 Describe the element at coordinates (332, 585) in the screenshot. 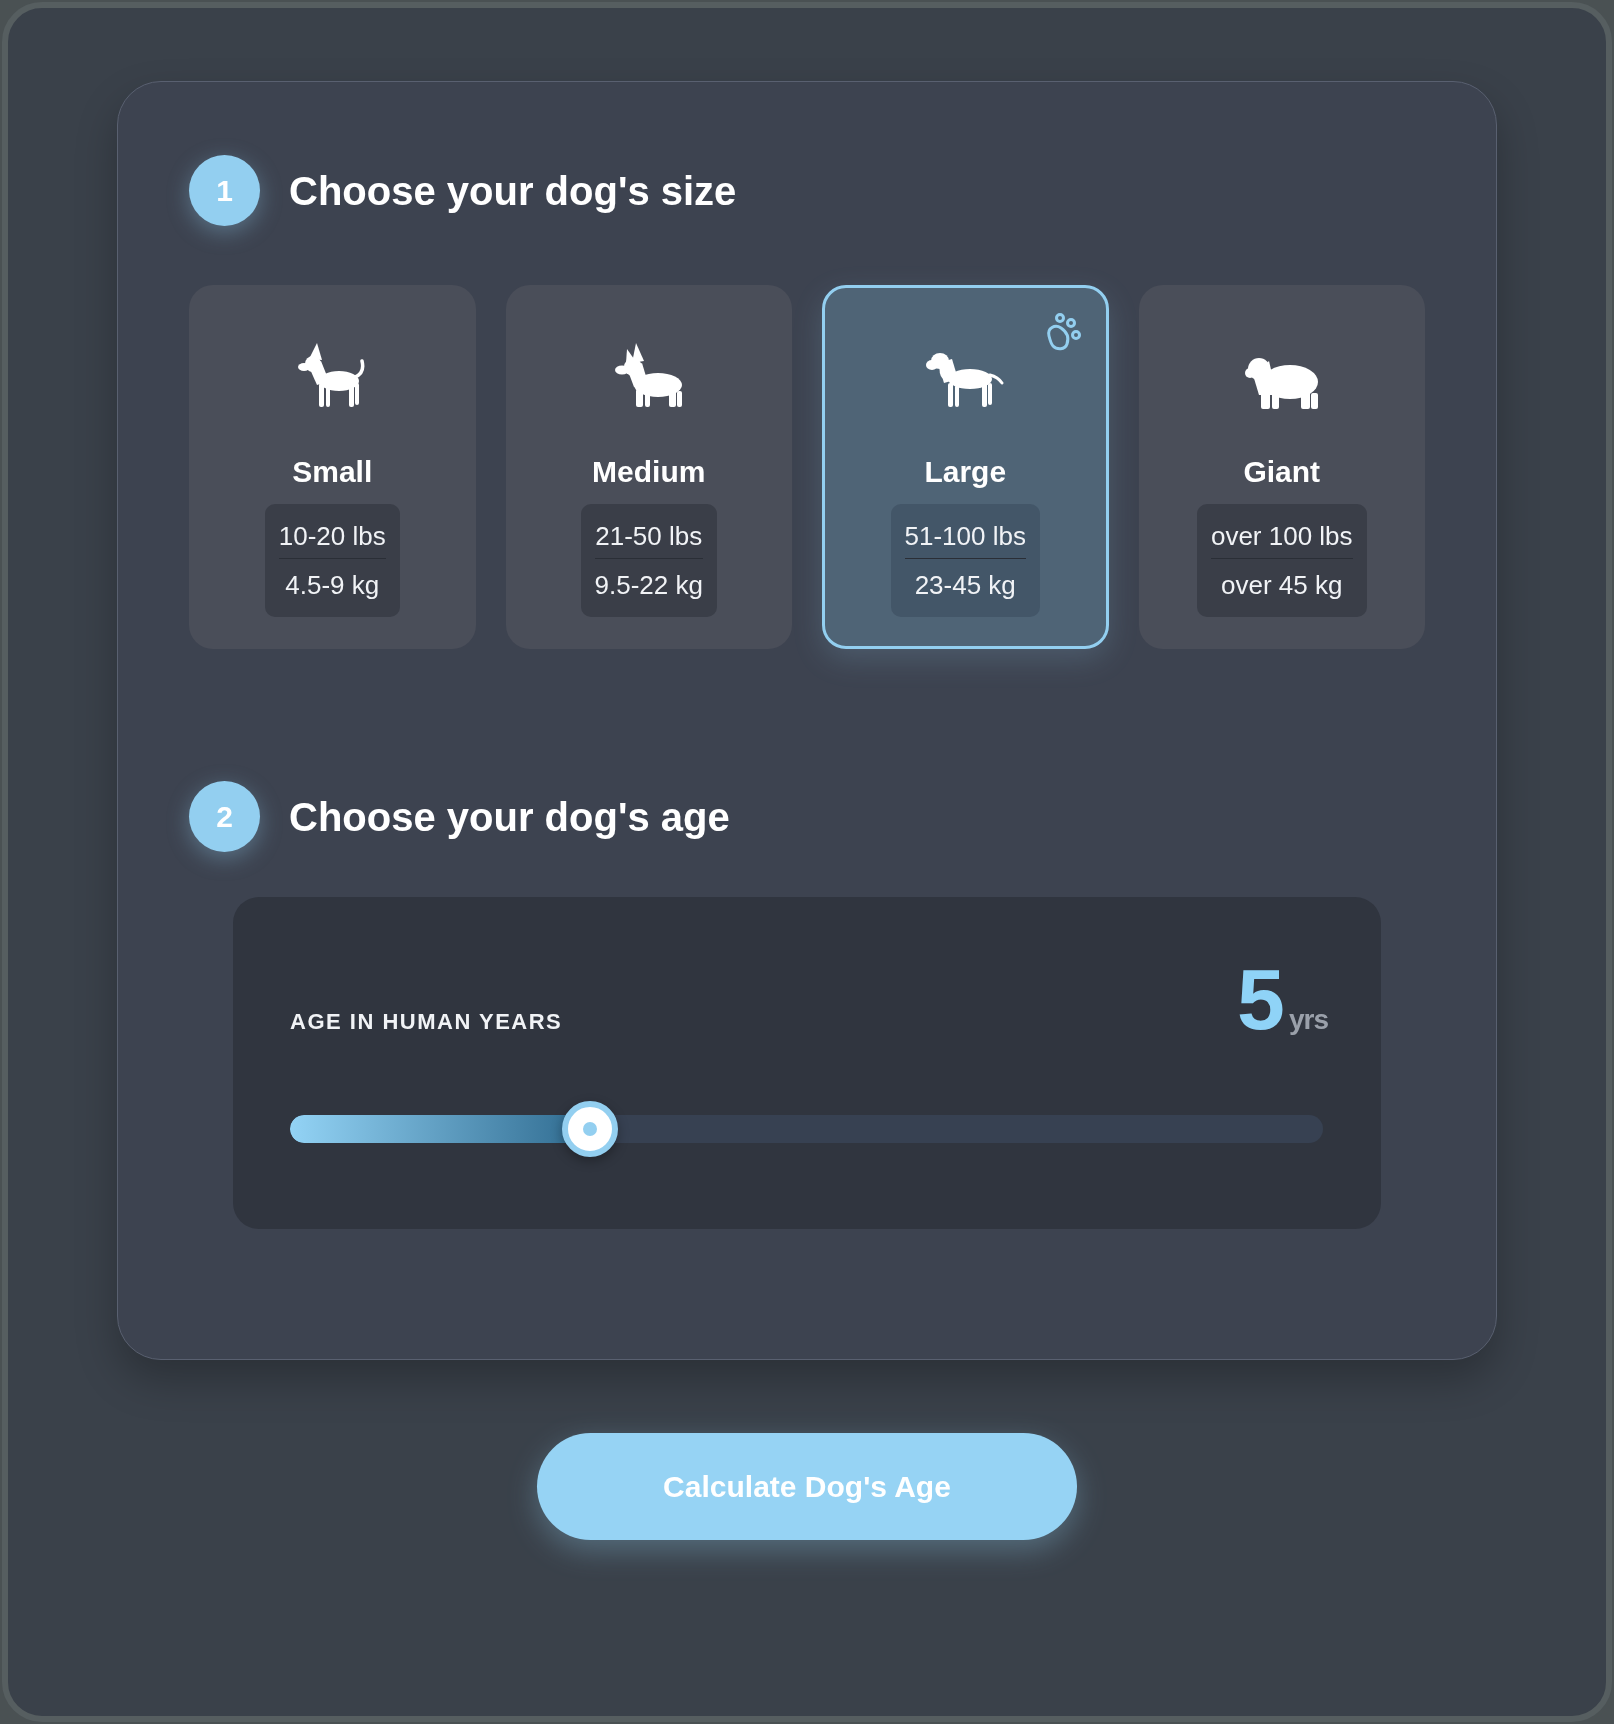

I see `weight-kg-text: 4.5-9 kg` at that location.